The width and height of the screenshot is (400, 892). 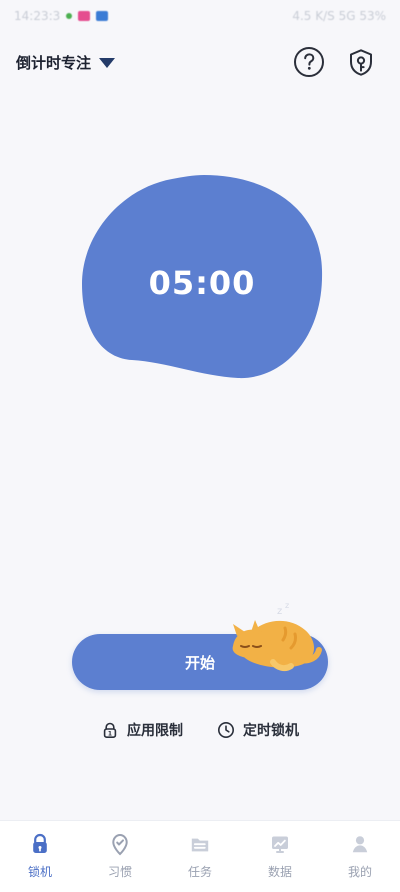 I want to click on timer-blob: 05:00, so click(x=202, y=277).